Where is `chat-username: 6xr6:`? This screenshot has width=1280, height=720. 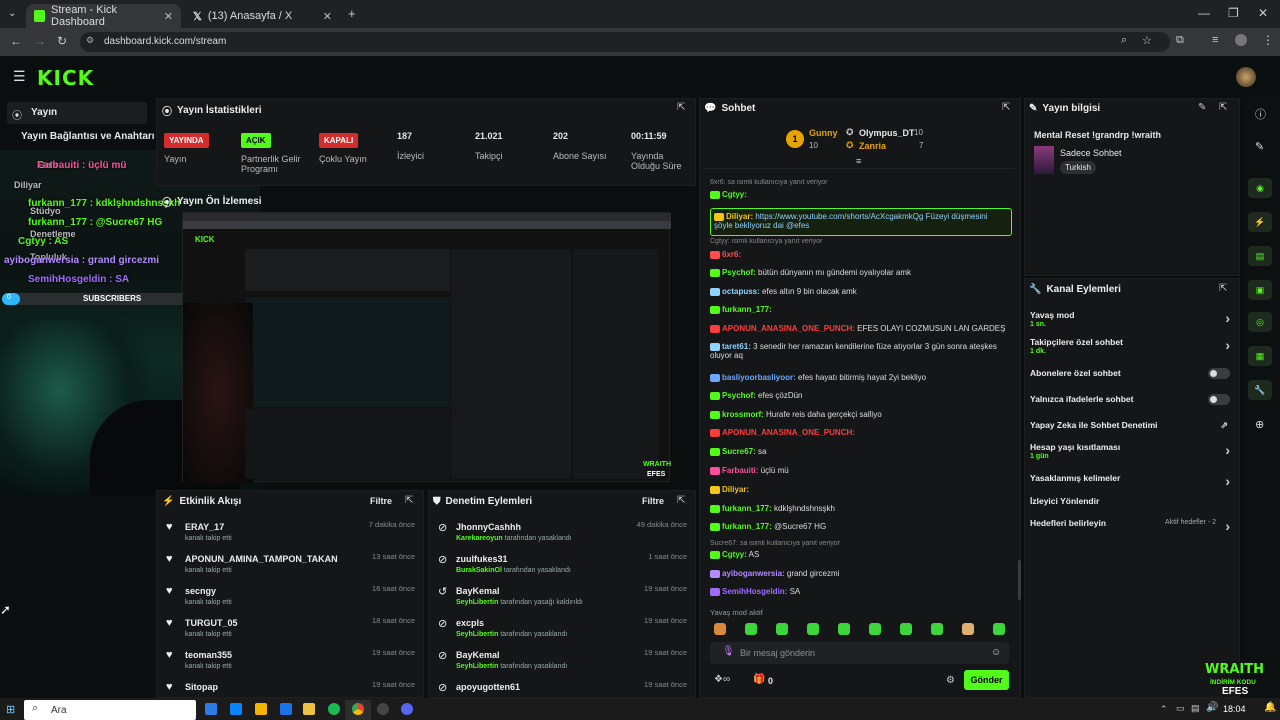 chat-username: 6xr6: is located at coordinates (731, 254).